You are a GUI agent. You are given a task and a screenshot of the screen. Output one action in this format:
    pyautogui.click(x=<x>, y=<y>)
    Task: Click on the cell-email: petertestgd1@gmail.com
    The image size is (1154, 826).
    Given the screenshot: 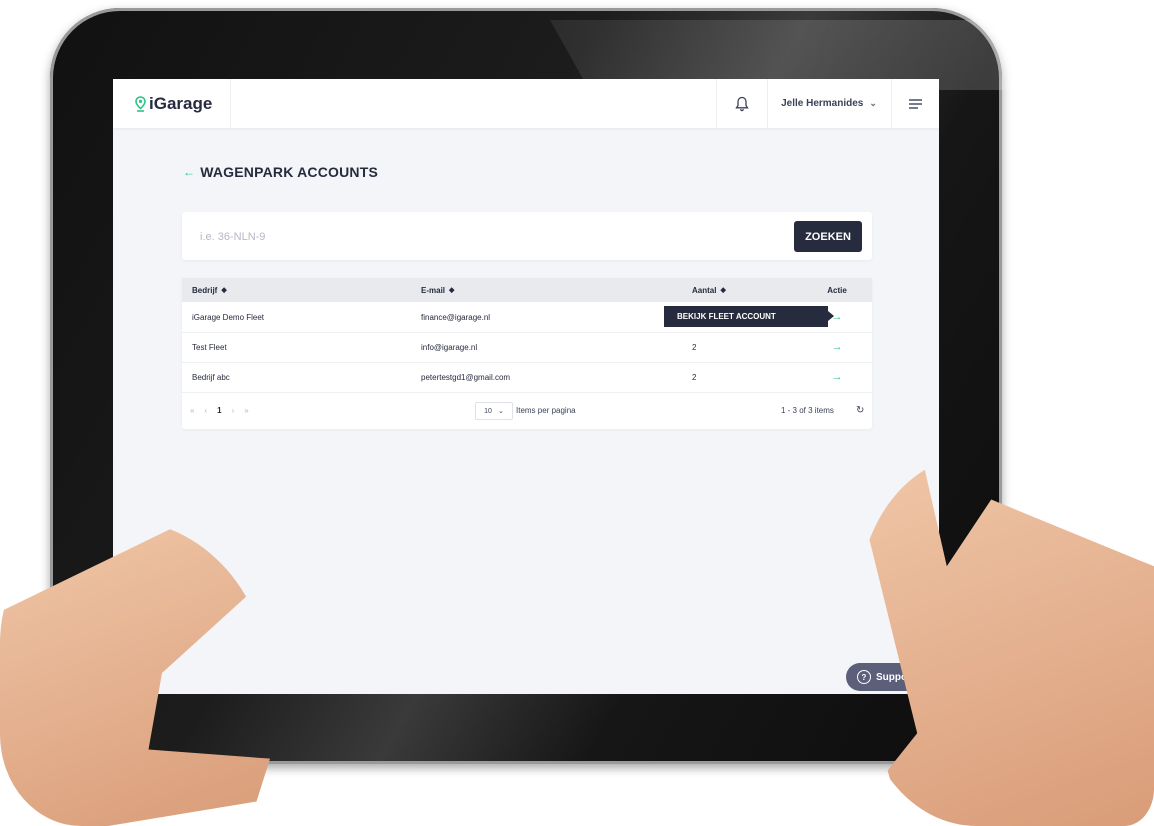 What is the action you would take?
    pyautogui.click(x=466, y=377)
    